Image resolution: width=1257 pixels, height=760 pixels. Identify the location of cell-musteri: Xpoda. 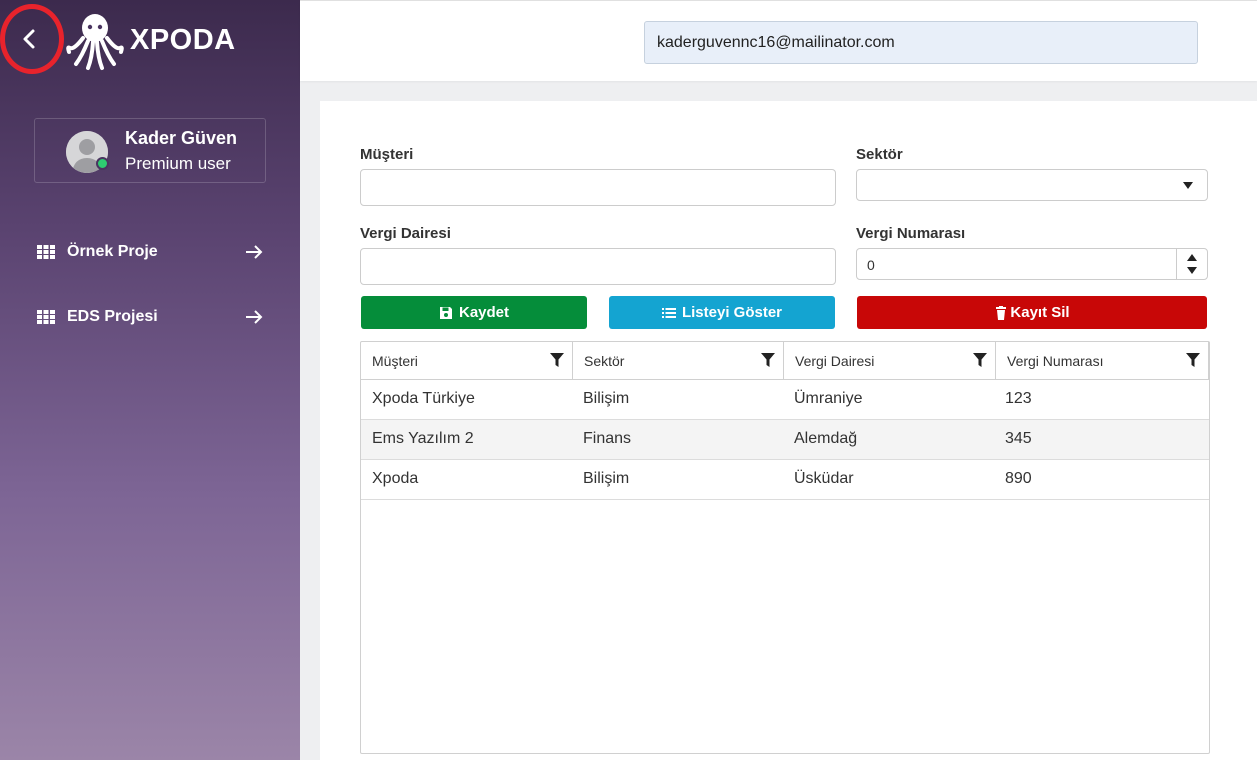
(395, 478).